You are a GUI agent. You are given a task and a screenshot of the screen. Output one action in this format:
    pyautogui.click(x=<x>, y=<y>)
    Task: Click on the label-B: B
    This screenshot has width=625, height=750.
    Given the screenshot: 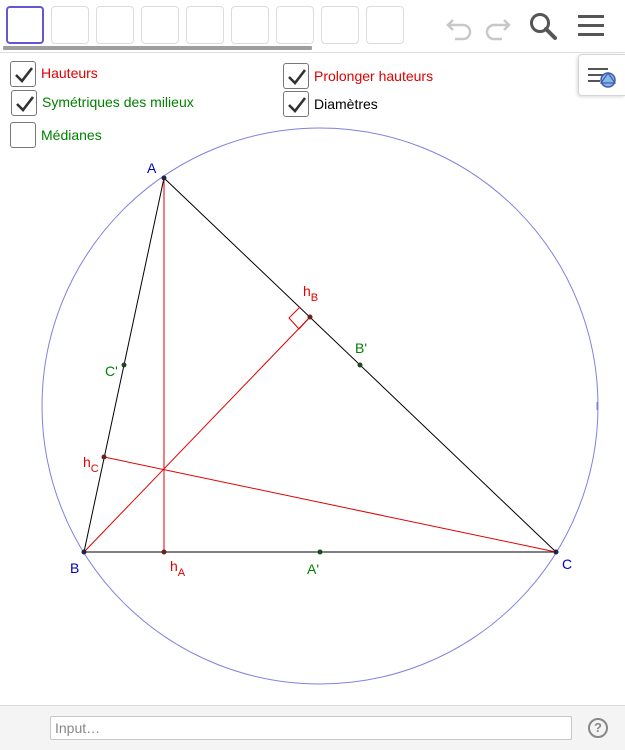 What is the action you would take?
    pyautogui.click(x=74, y=568)
    